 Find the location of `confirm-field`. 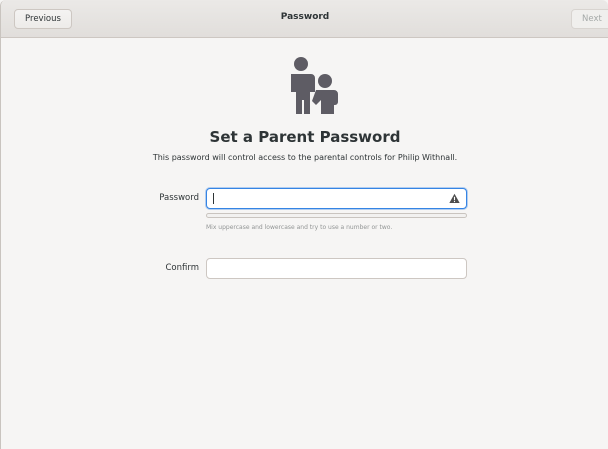

confirm-field is located at coordinates (336, 268).